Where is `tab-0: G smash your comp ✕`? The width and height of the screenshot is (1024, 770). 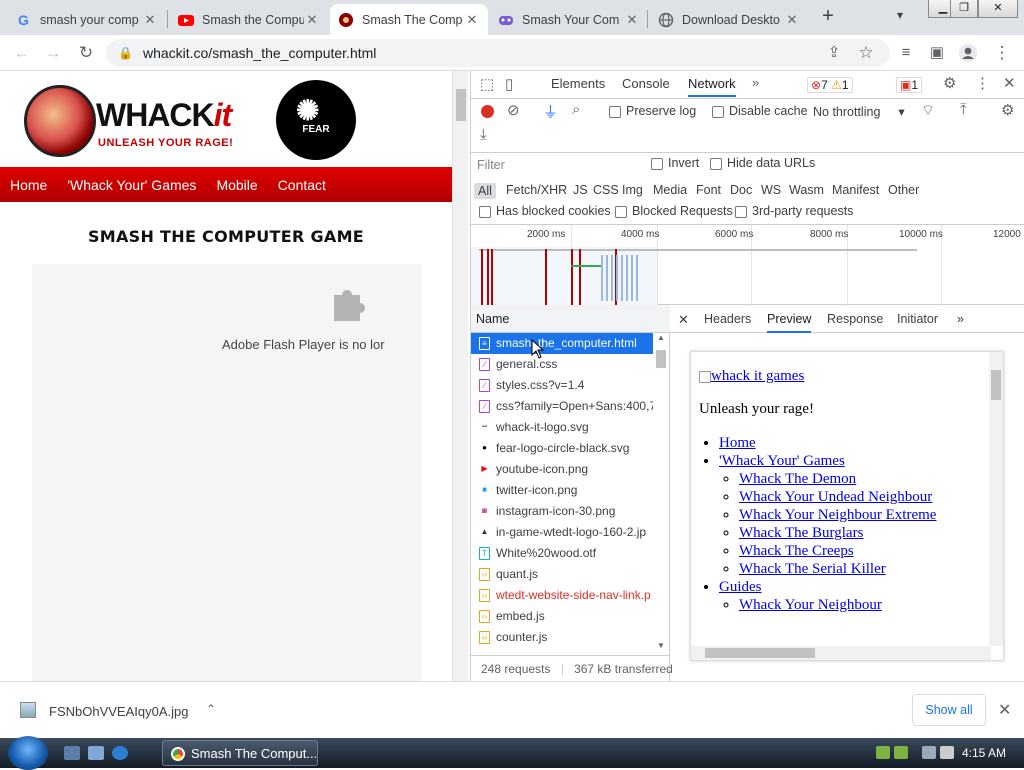 tab-0: G smash your comp ✕ is located at coordinates (87, 19).